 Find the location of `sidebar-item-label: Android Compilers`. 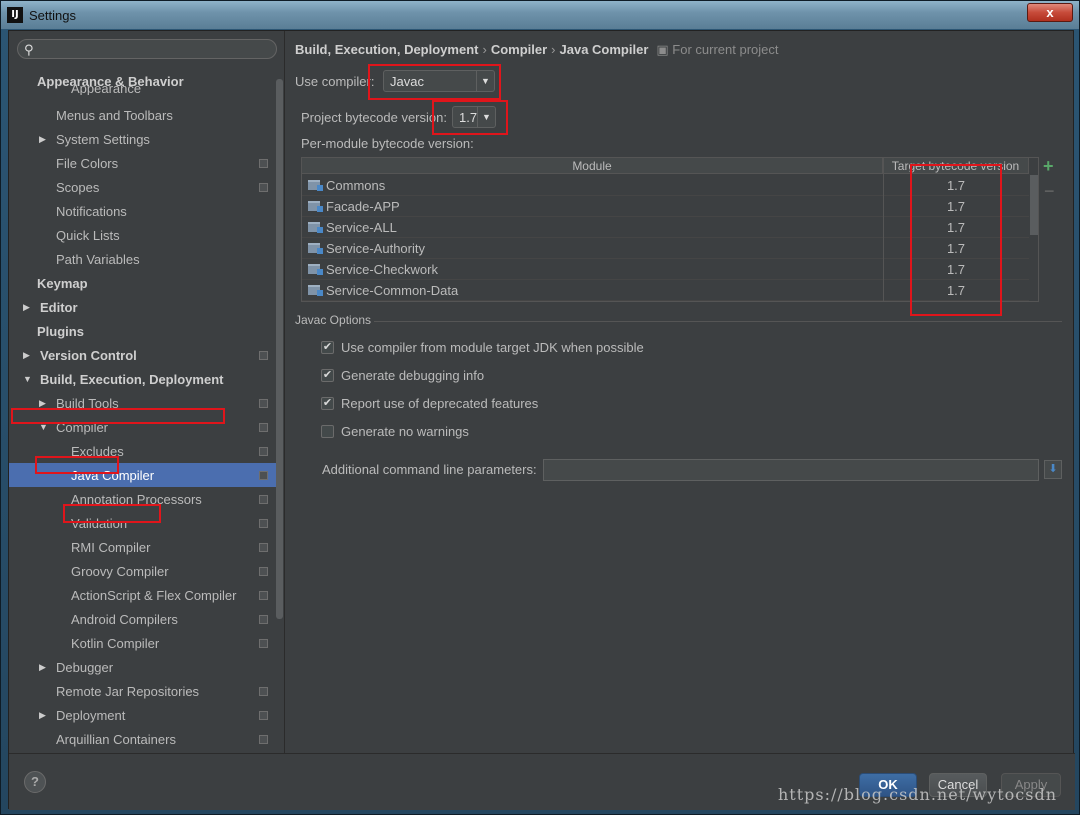

sidebar-item-label: Android Compilers is located at coordinates (124, 619).